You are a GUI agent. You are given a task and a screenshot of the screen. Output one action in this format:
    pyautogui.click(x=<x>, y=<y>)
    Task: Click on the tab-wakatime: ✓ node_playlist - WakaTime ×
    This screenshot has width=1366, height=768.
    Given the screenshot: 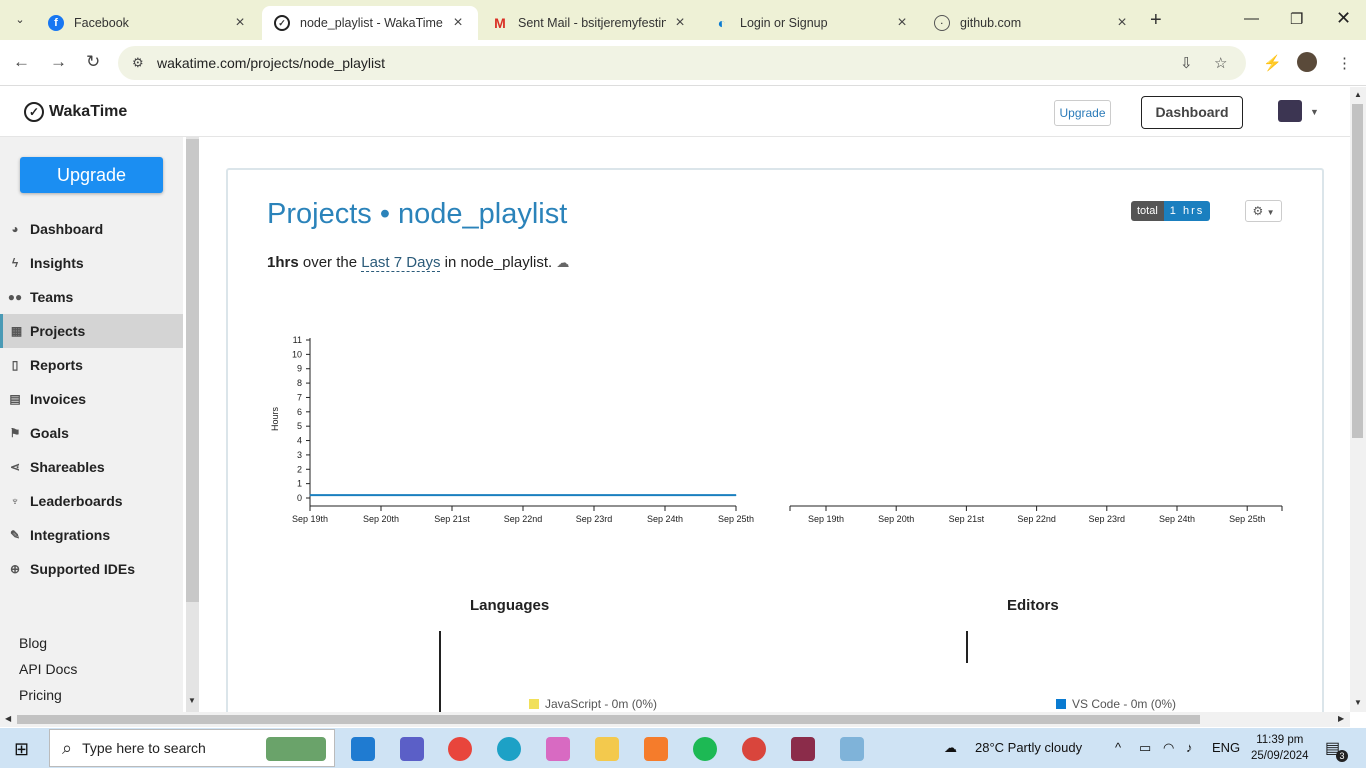 What is the action you would take?
    pyautogui.click(x=370, y=23)
    